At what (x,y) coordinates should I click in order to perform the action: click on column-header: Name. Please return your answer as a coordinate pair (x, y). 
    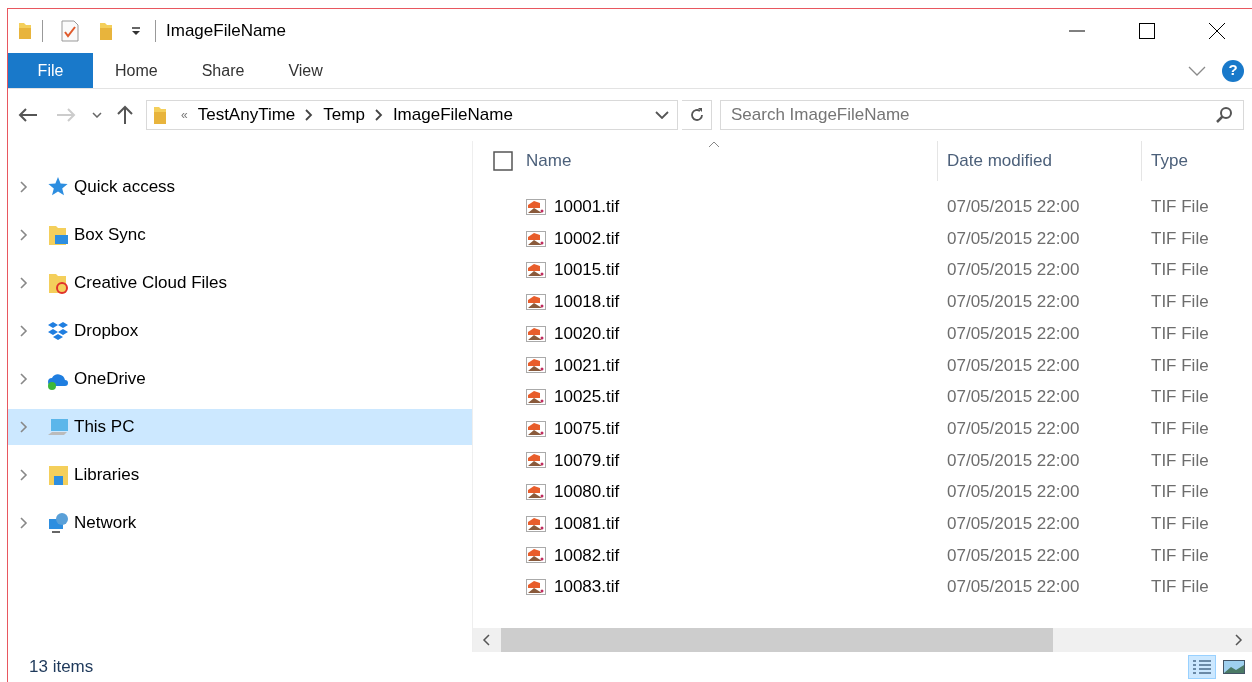
    Looking at the image, I should click on (705, 161).